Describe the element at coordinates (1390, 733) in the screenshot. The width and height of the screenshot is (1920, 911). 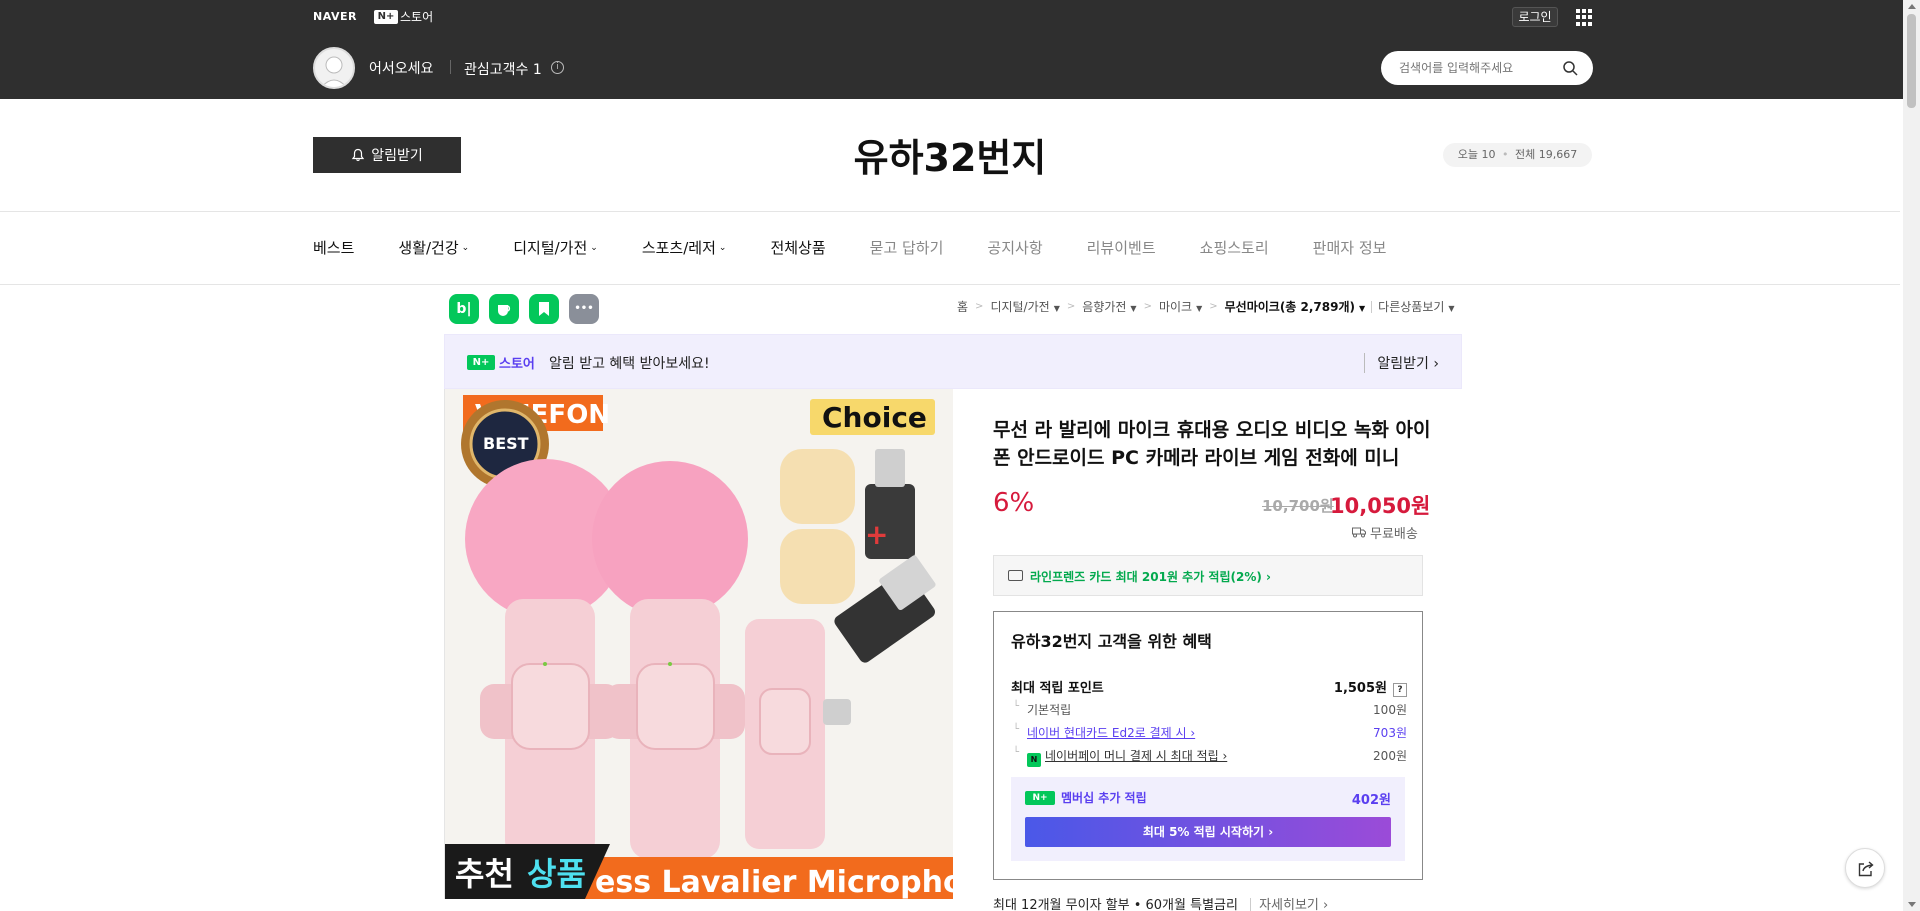
I see `hyundai-card-value: 703원` at that location.